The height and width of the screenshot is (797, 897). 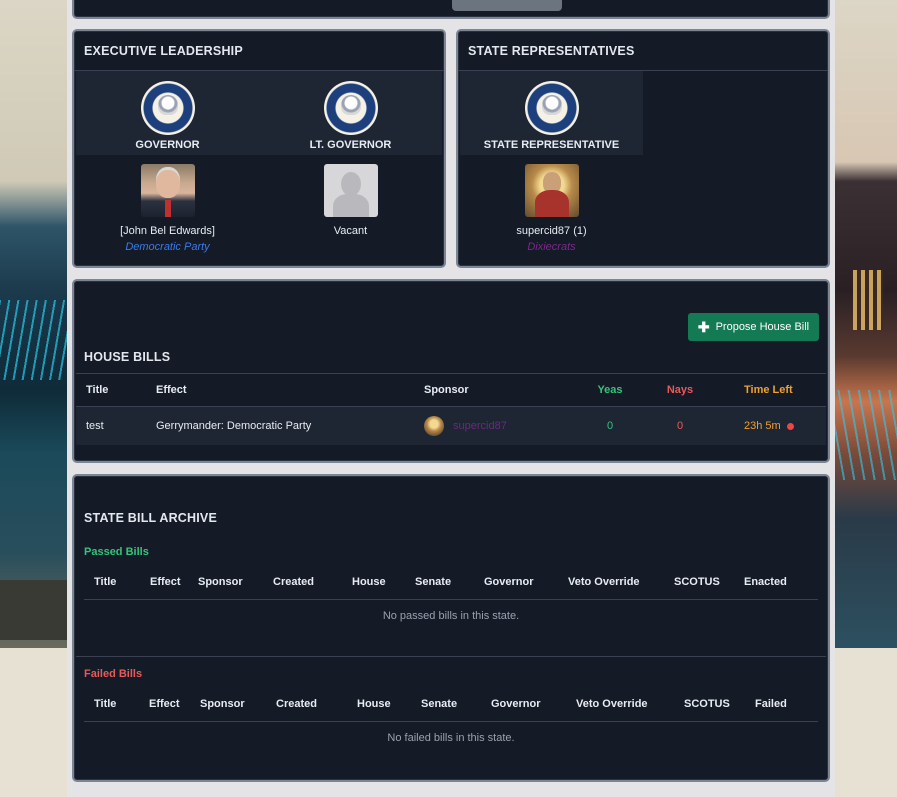 I want to click on bill-title: test, so click(x=95, y=426).